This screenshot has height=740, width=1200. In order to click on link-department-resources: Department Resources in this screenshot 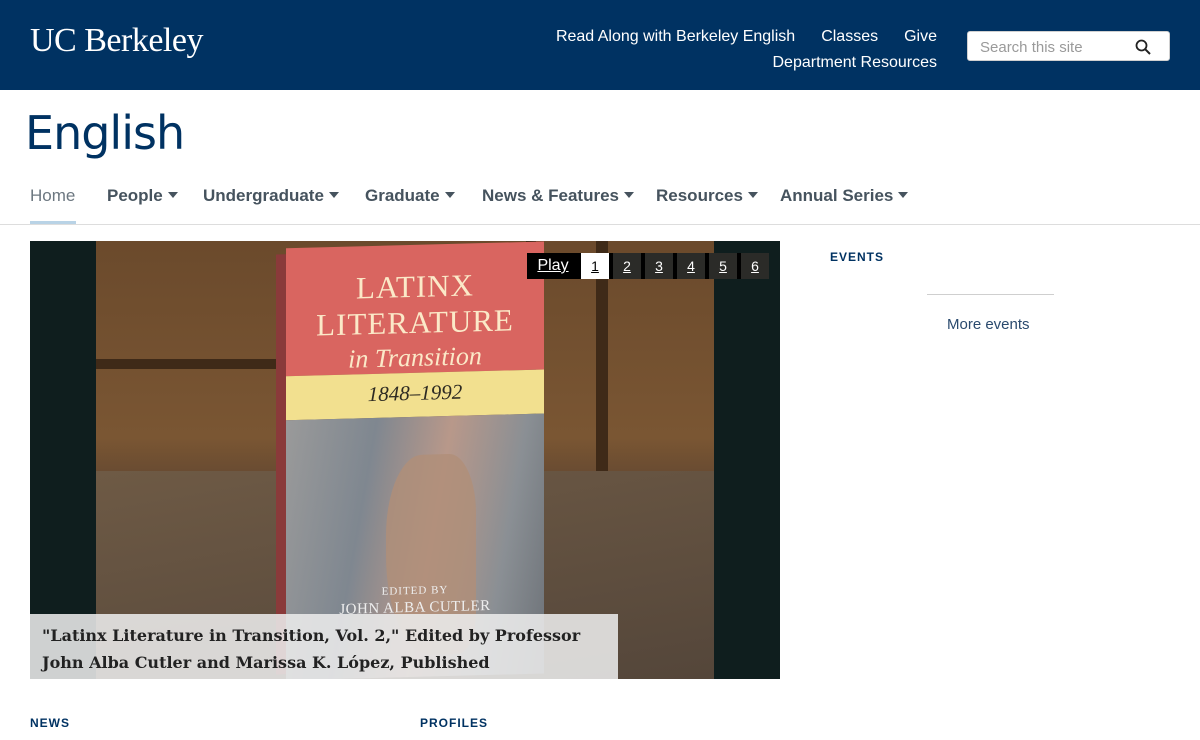, I will do `click(854, 62)`.